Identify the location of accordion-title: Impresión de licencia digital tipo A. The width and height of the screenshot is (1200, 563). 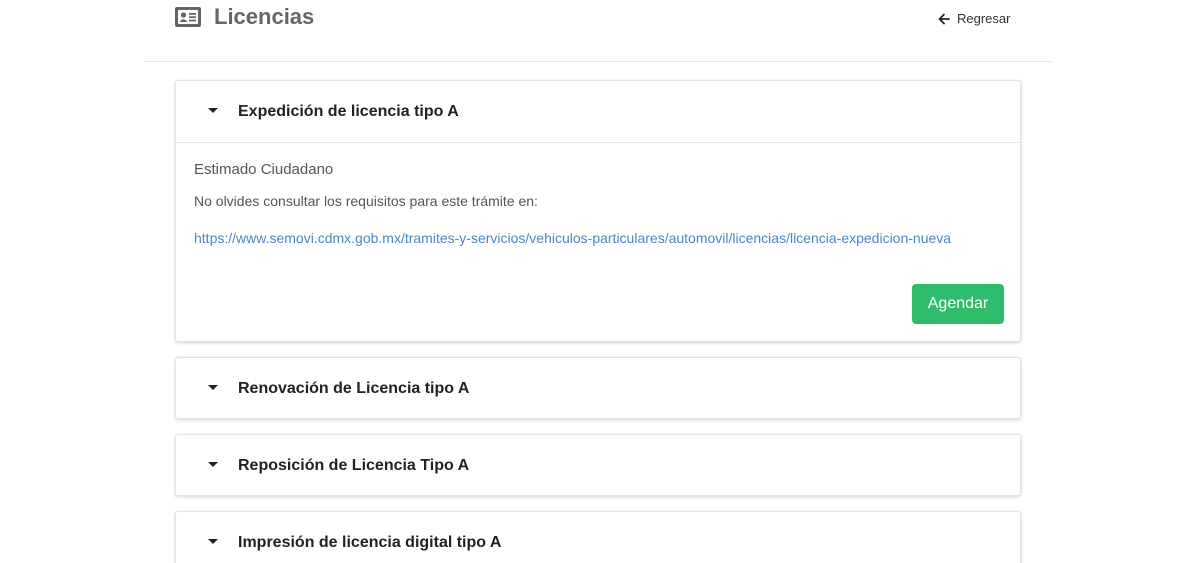
(370, 542).